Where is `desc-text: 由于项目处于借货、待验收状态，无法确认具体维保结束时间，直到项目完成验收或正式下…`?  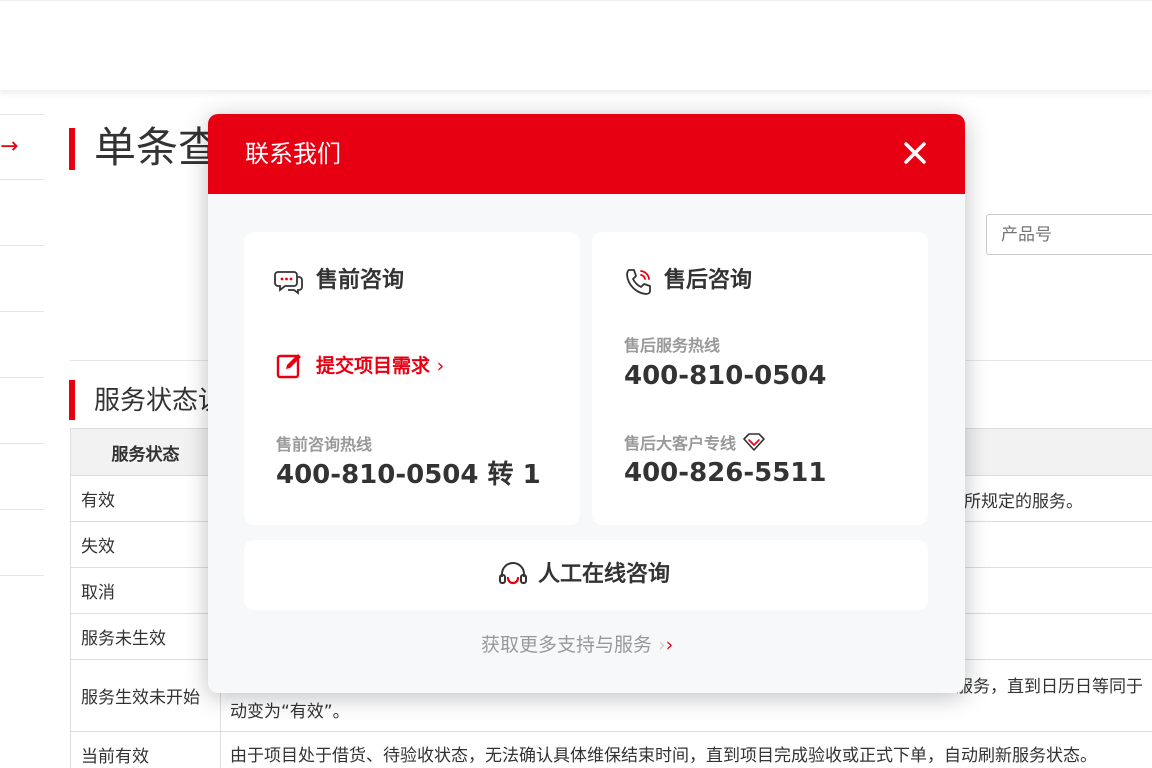 desc-text: 由于项目处于借货、待验收状态，无法确认具体维保结束时间，直到项目完成验收或正式下… is located at coordinates (663, 756).